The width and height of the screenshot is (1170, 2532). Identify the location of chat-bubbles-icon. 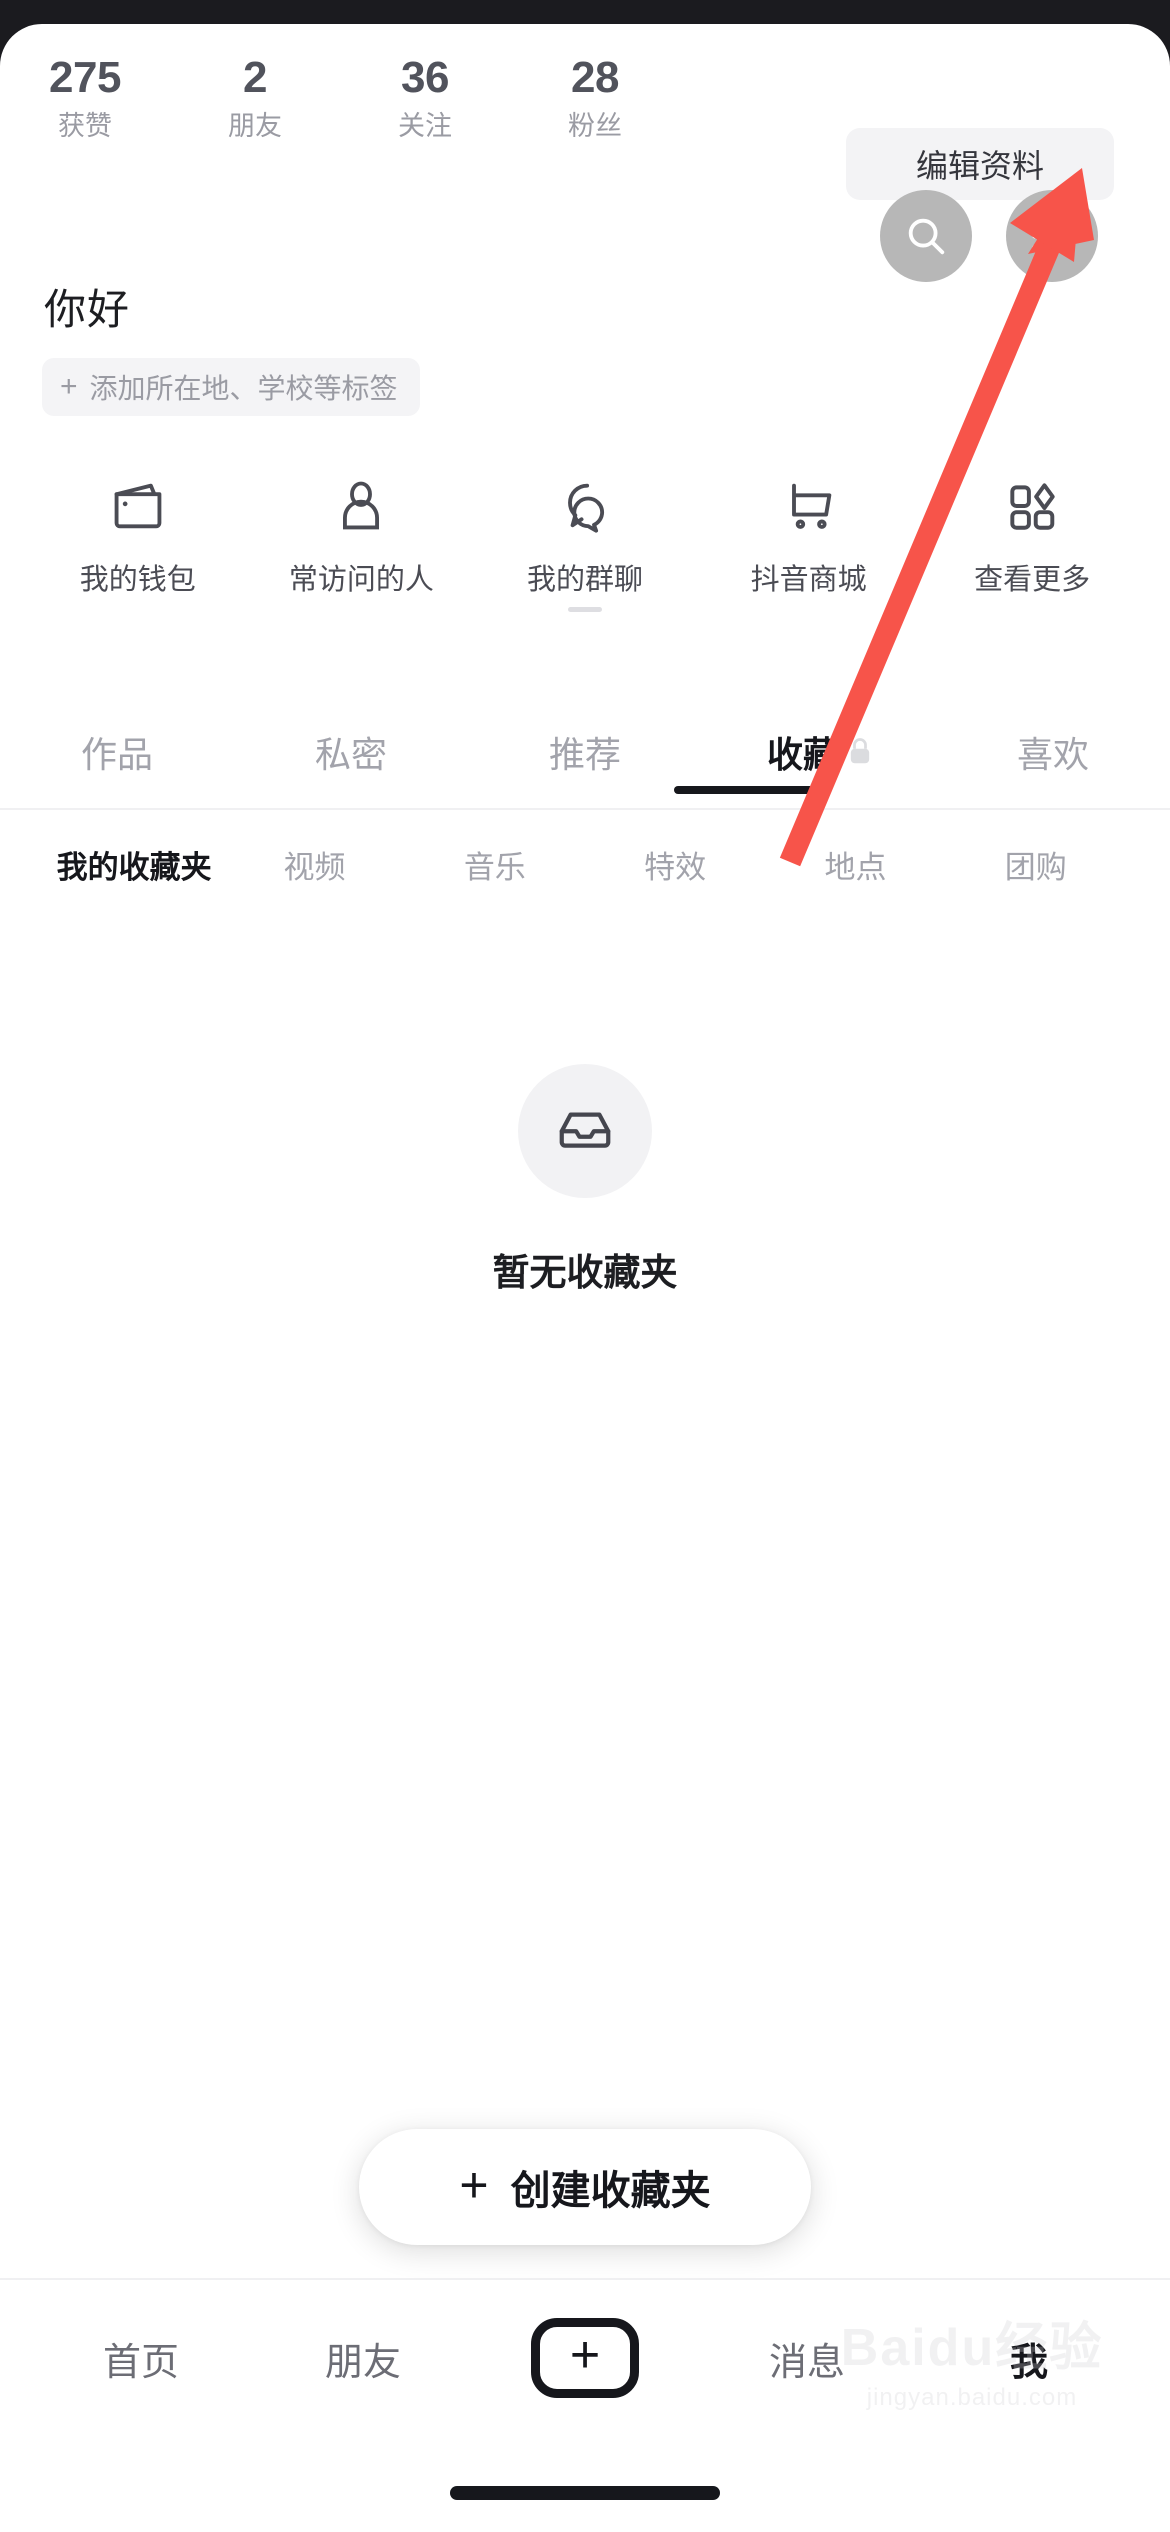
(585, 506).